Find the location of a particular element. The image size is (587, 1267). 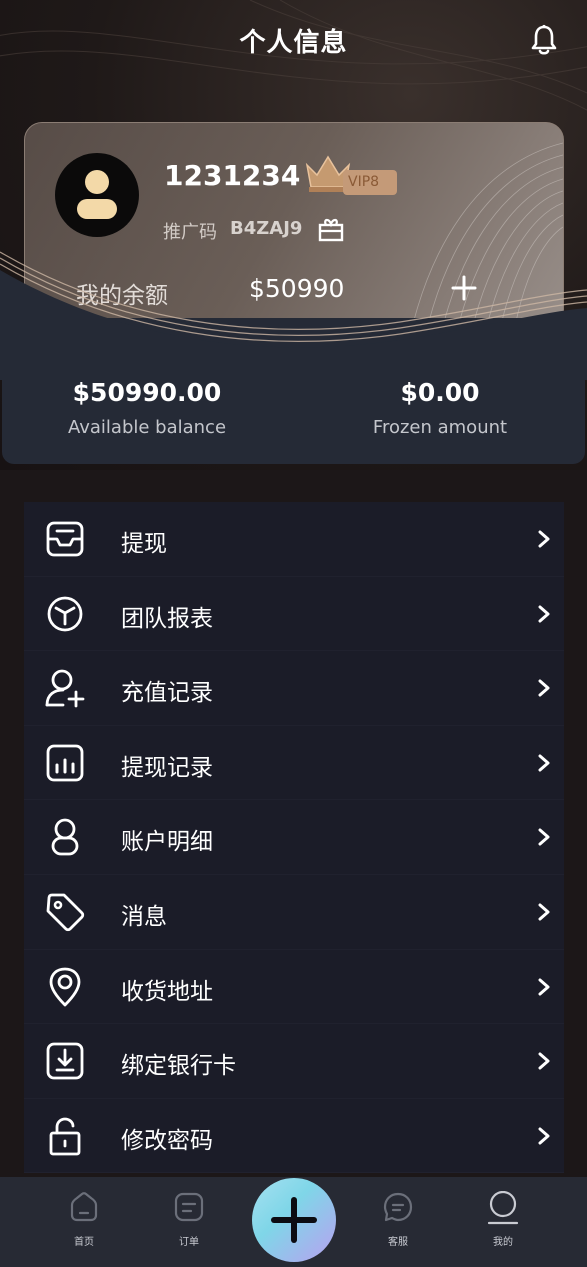

tab-label: 客服 is located at coordinates (398, 1242).